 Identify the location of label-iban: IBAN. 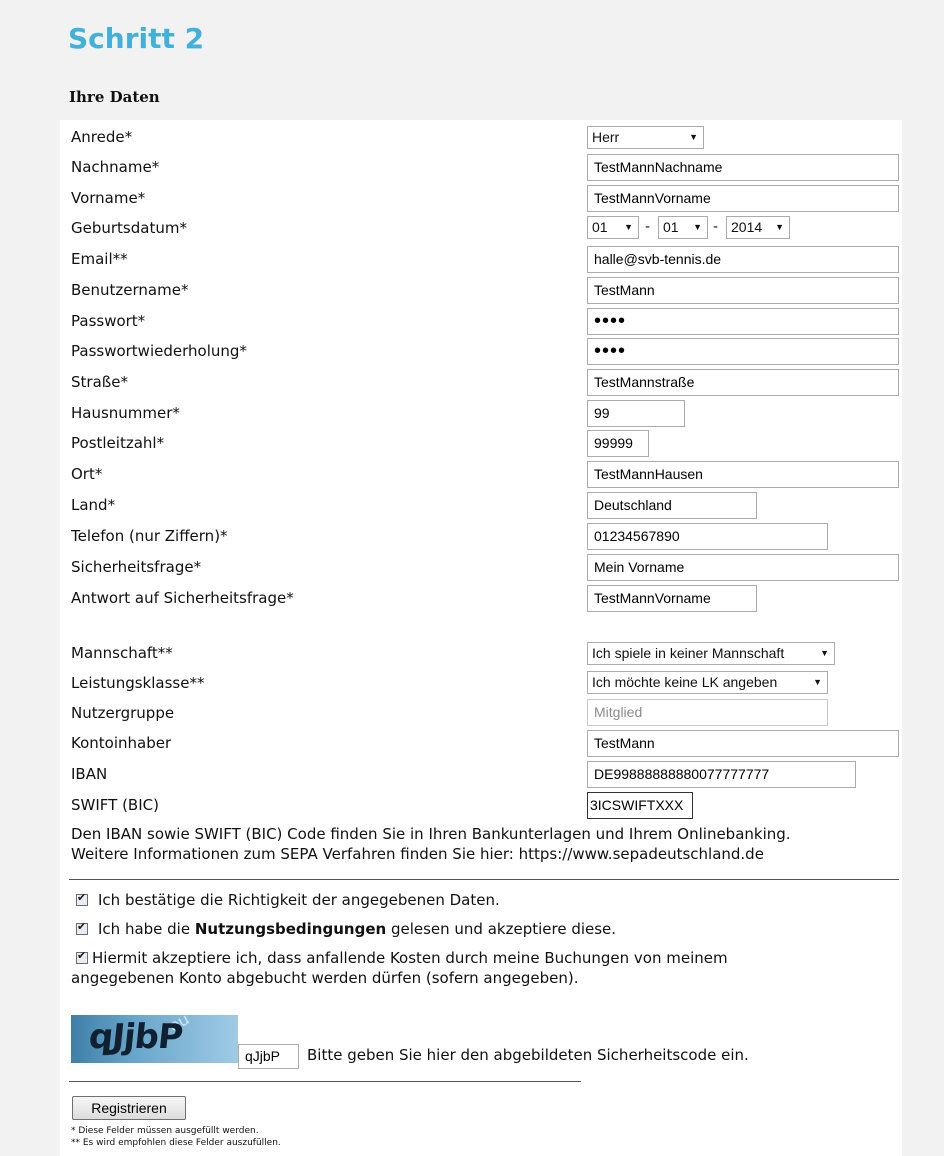
(89, 774).